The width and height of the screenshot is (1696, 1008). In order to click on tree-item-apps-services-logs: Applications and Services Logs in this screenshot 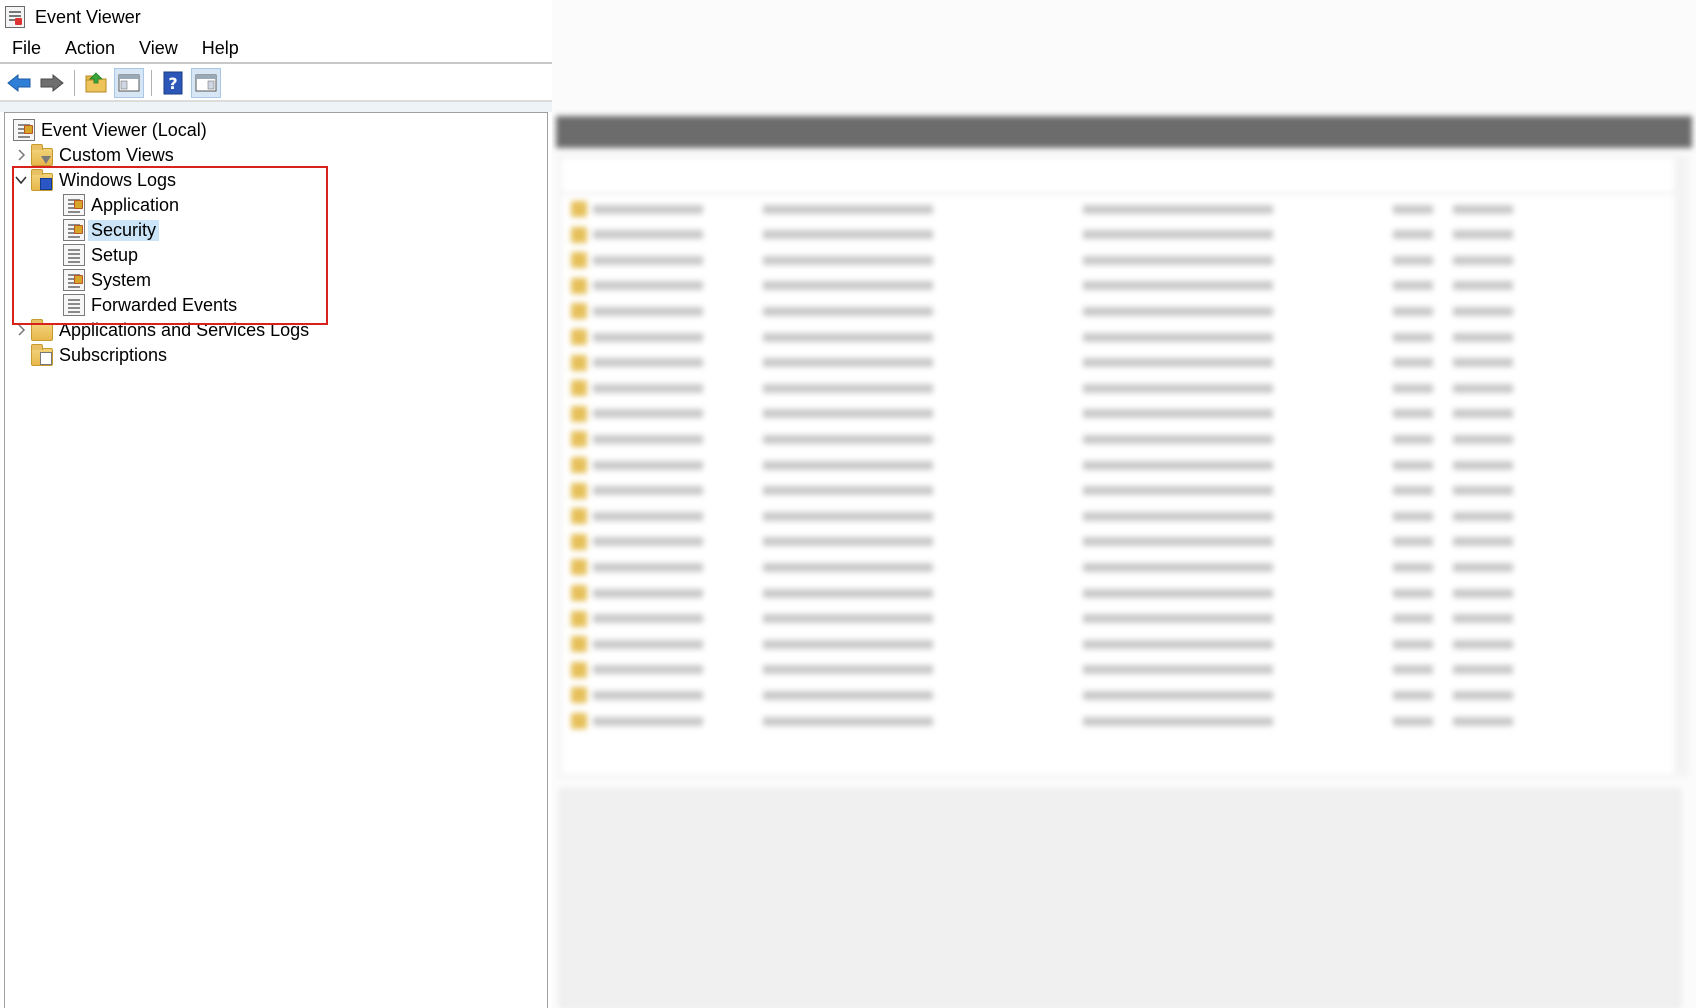, I will do `click(160, 330)`.